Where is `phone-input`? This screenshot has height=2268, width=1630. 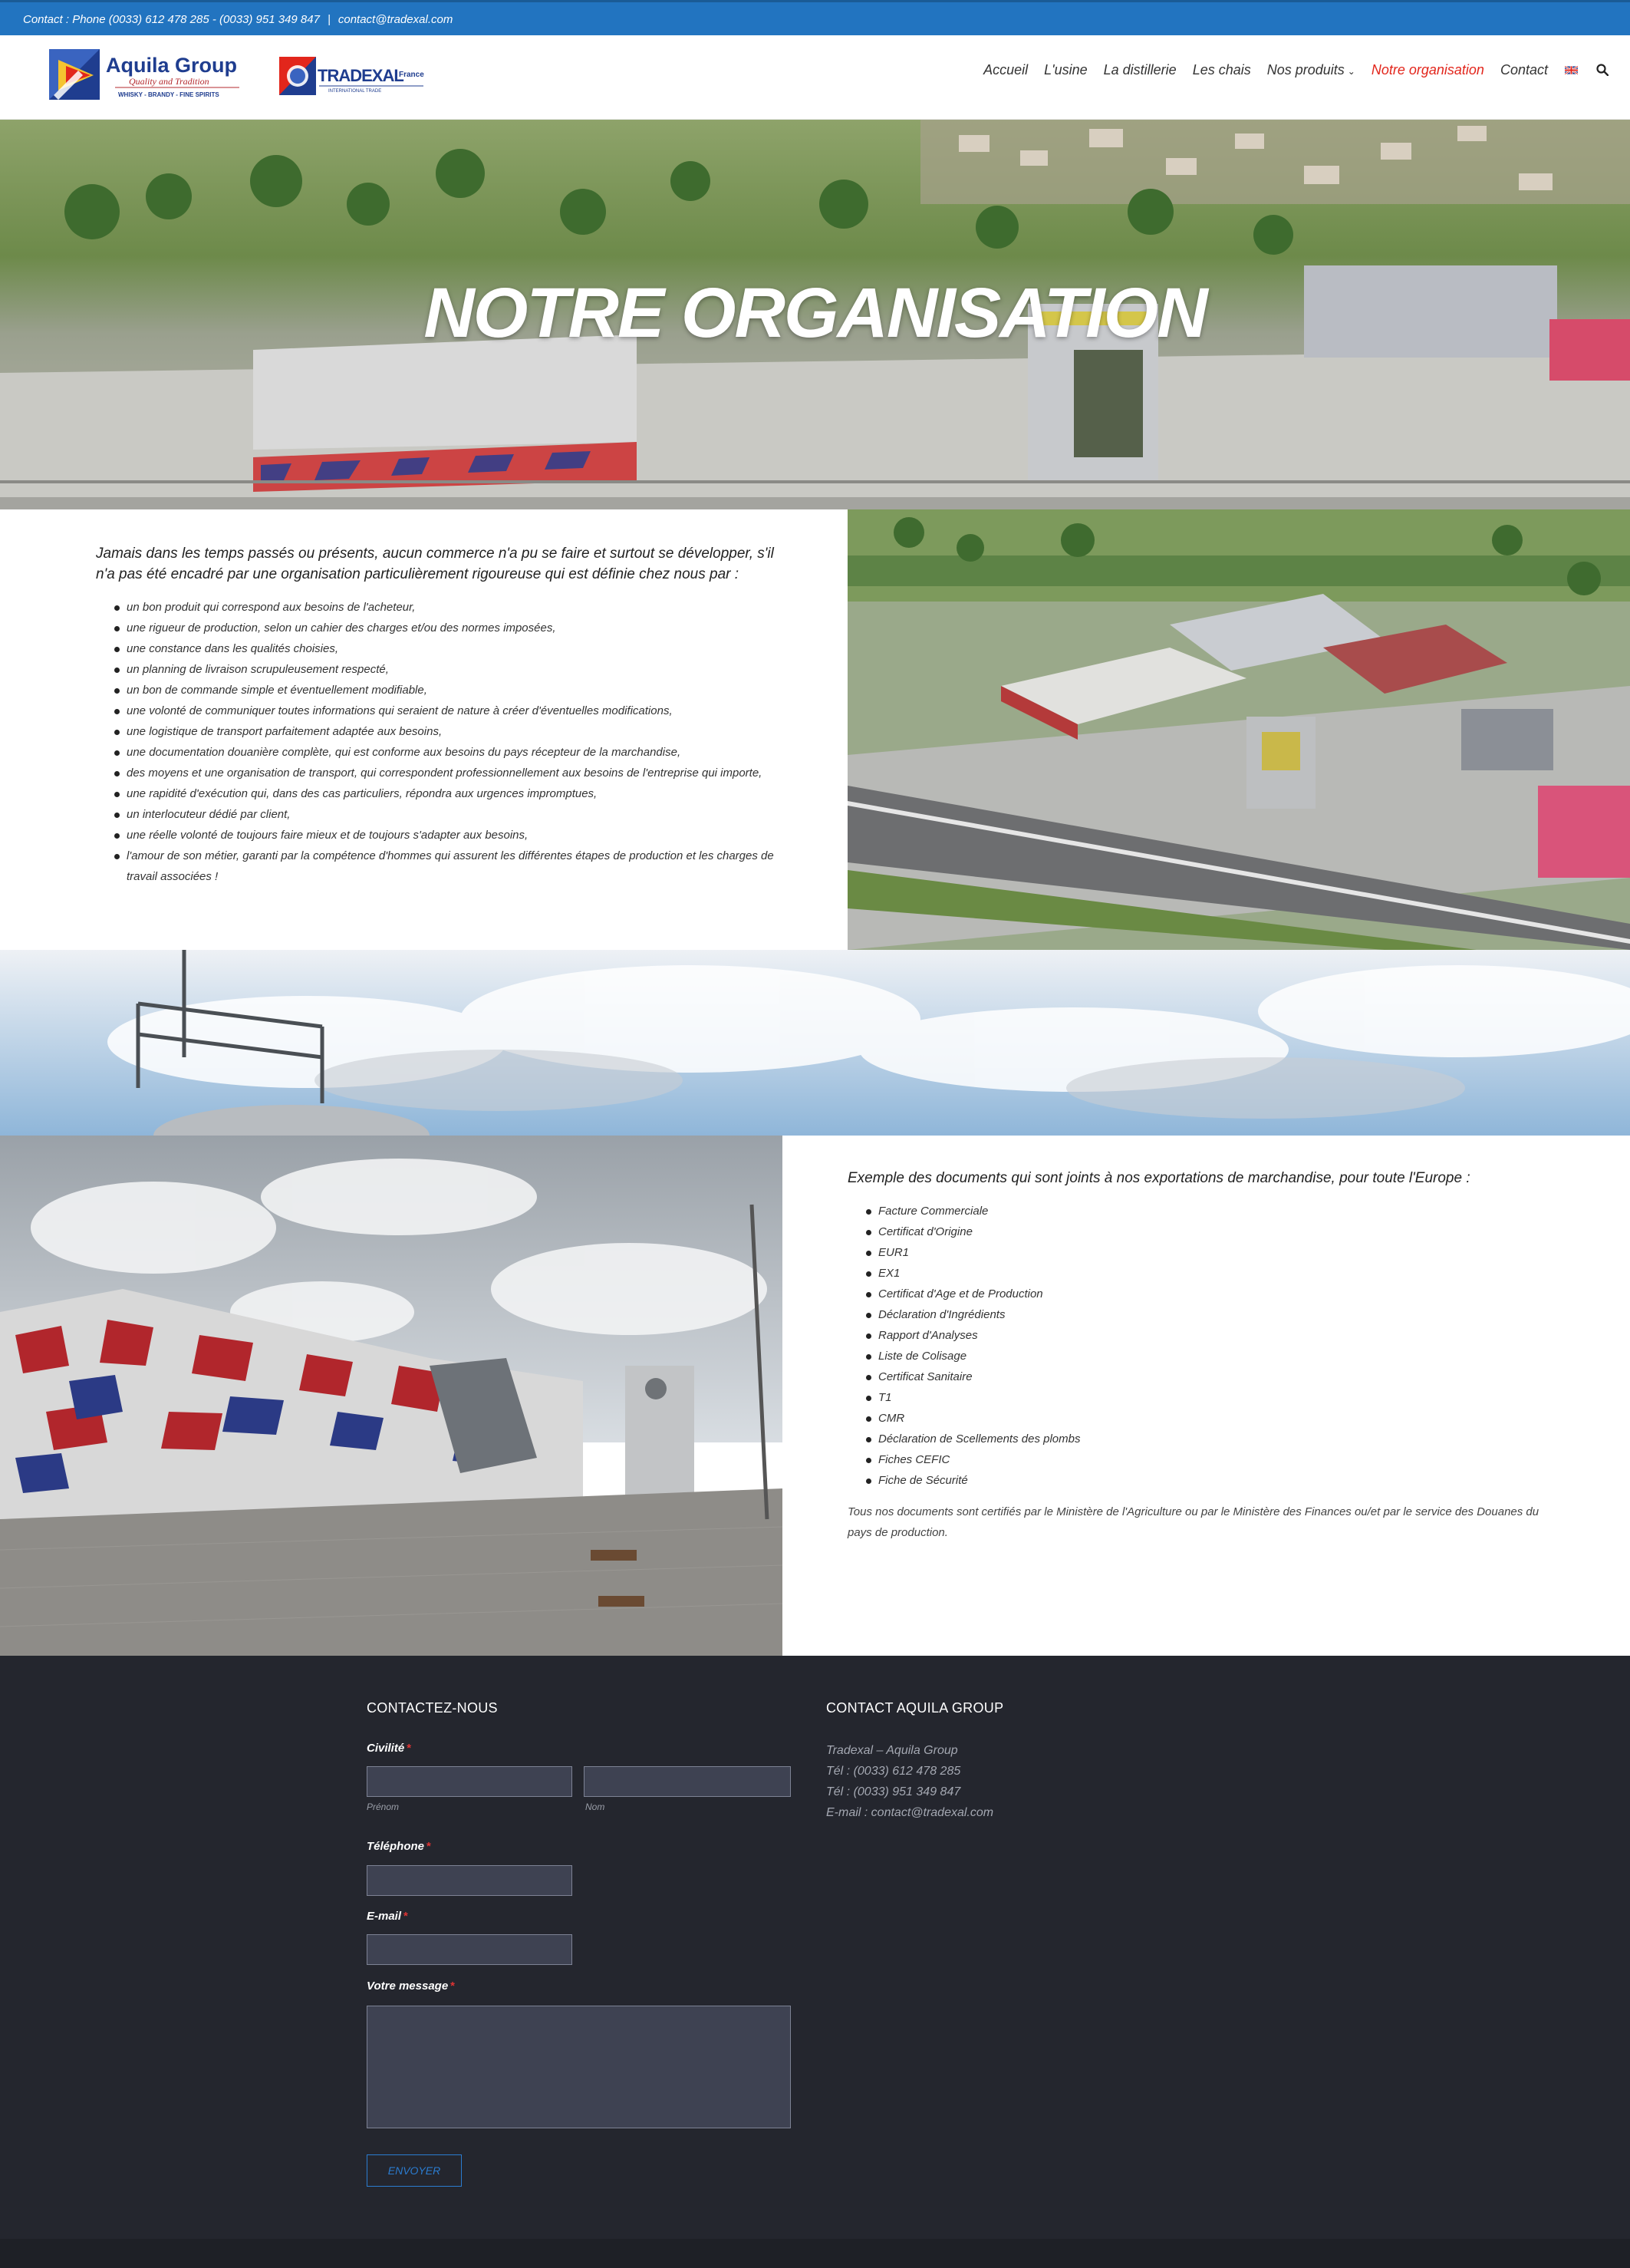 phone-input is located at coordinates (470, 1881).